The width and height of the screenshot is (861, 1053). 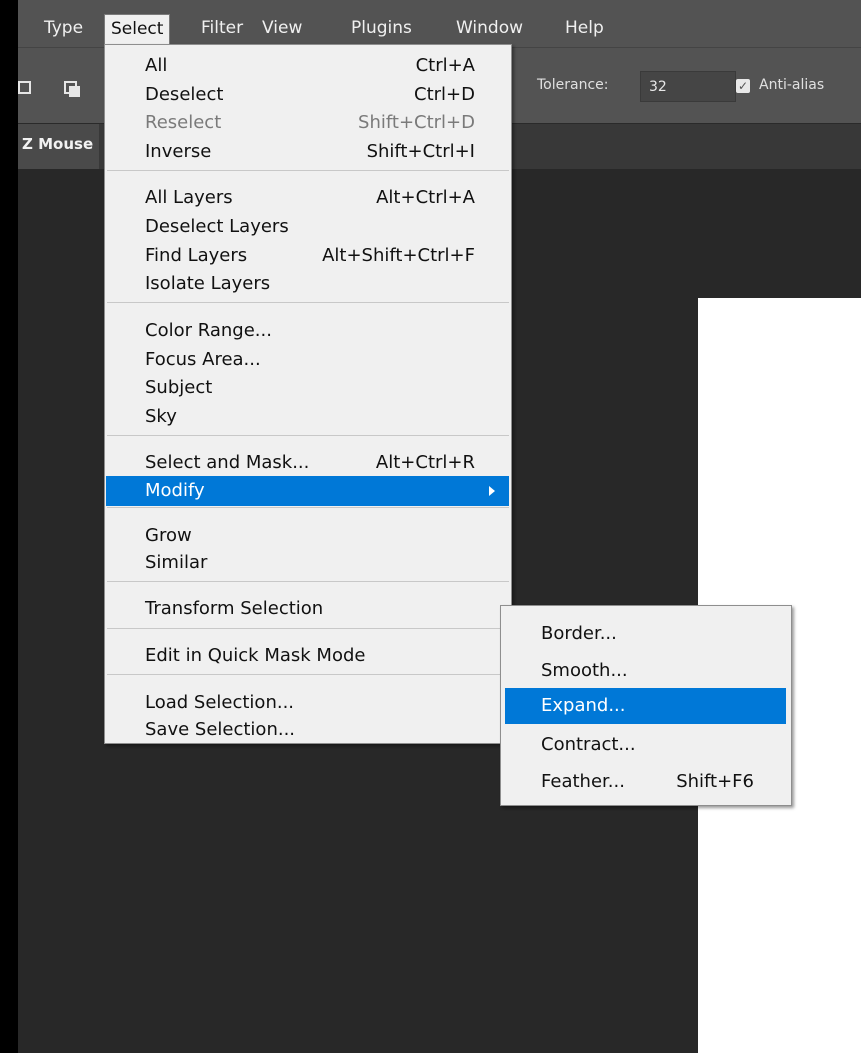 What do you see at coordinates (688, 86) in the screenshot?
I see `tolerance-input` at bounding box center [688, 86].